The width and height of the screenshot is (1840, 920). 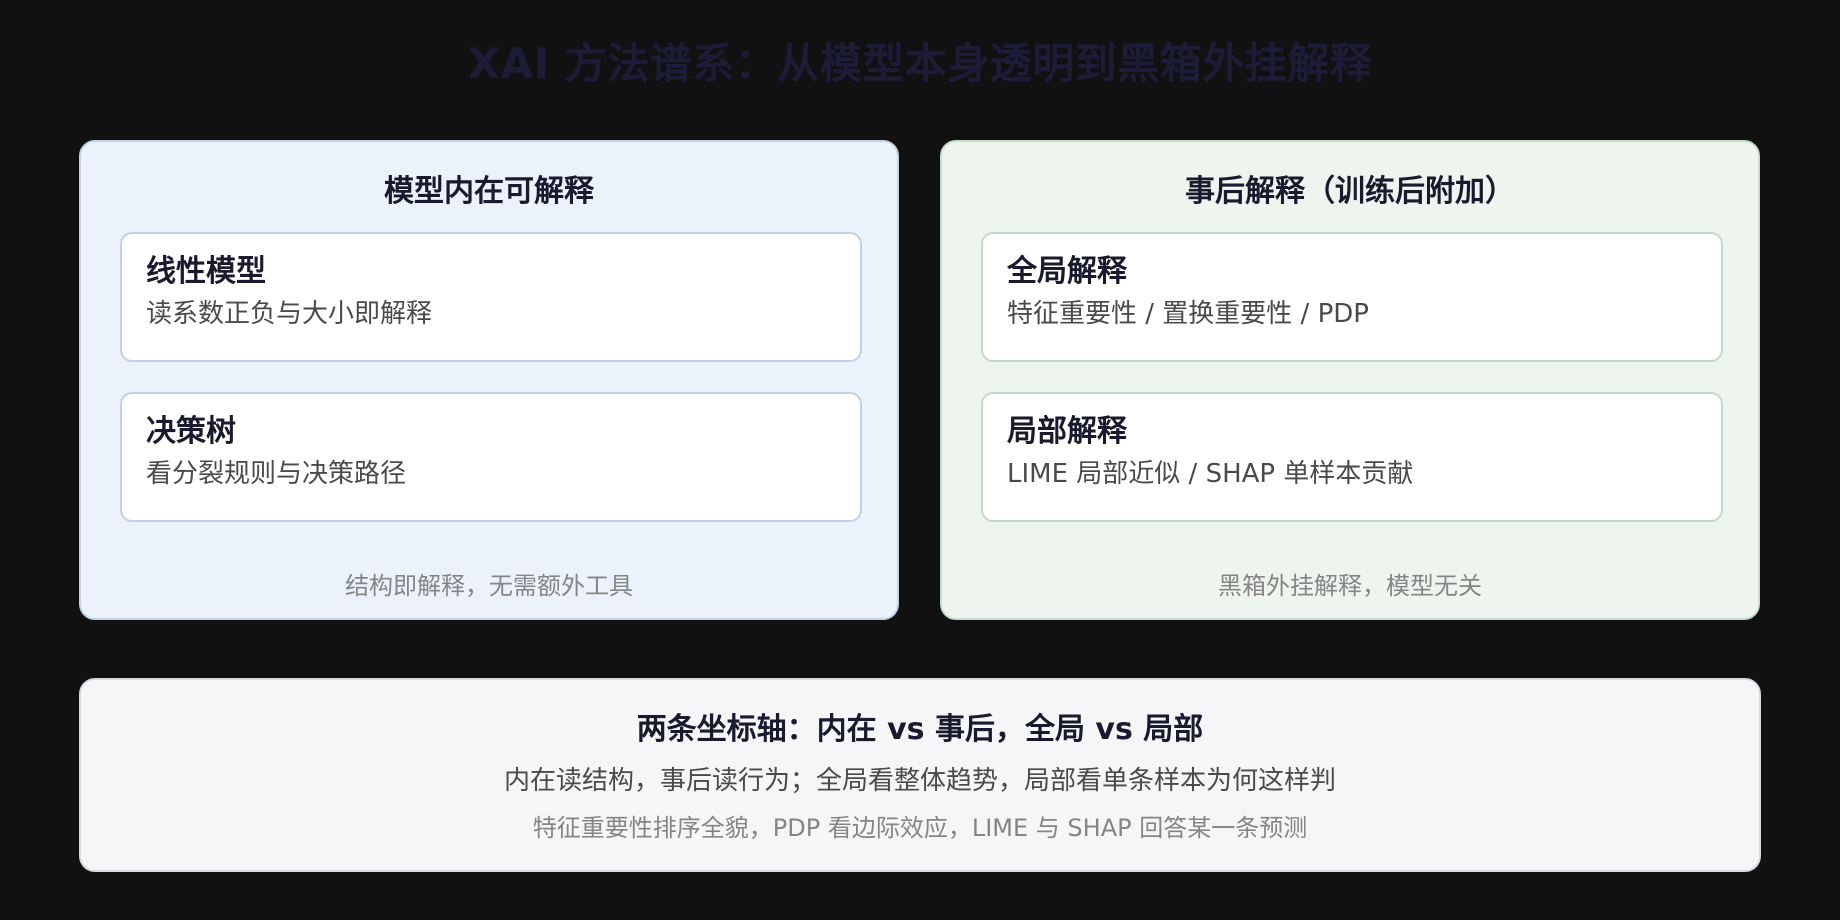 What do you see at coordinates (1067, 271) in the screenshot?
I see `card-title: 全局解释` at bounding box center [1067, 271].